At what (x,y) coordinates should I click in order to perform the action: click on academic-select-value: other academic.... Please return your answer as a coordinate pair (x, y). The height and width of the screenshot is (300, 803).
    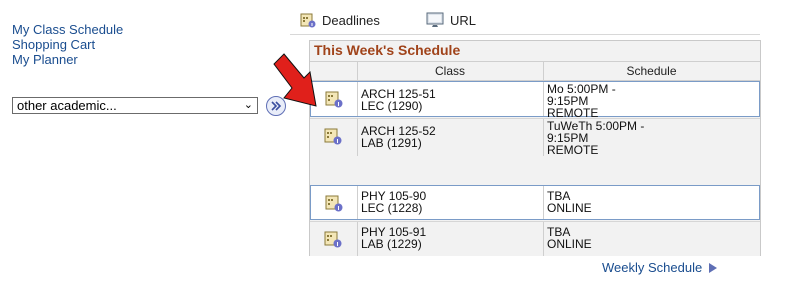
    Looking at the image, I should click on (67, 105).